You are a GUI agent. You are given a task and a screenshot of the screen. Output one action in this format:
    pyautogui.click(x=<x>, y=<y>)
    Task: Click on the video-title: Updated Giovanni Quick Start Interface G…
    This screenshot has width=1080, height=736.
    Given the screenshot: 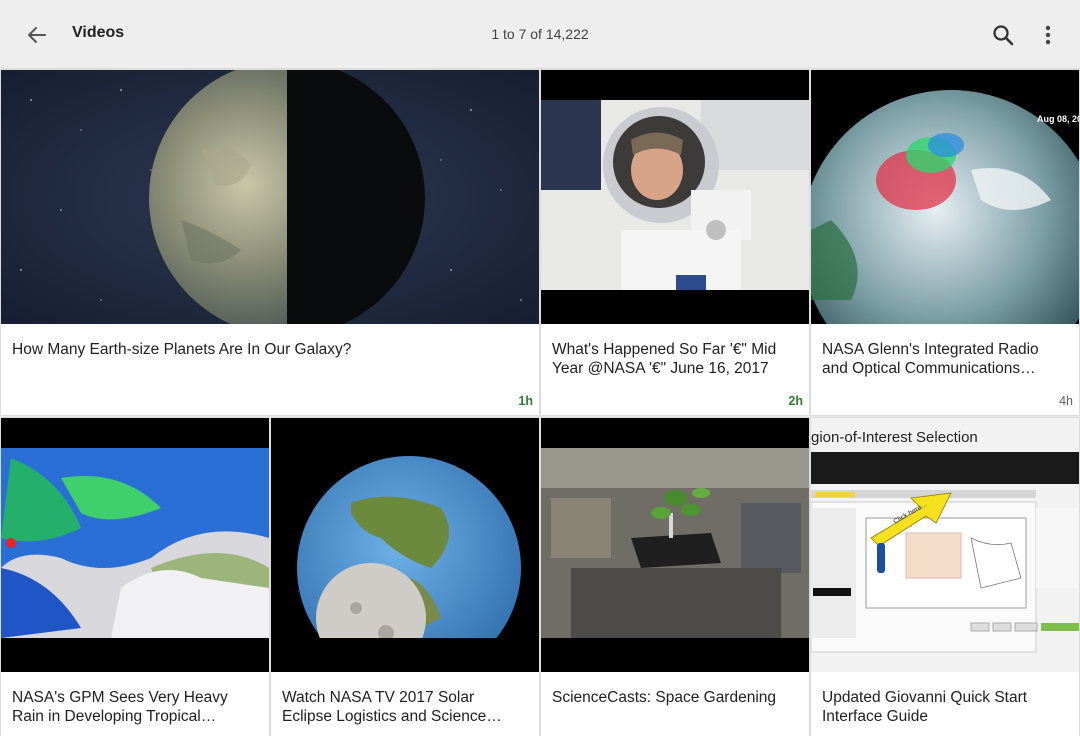 What is the action you would take?
    pyautogui.click(x=925, y=707)
    